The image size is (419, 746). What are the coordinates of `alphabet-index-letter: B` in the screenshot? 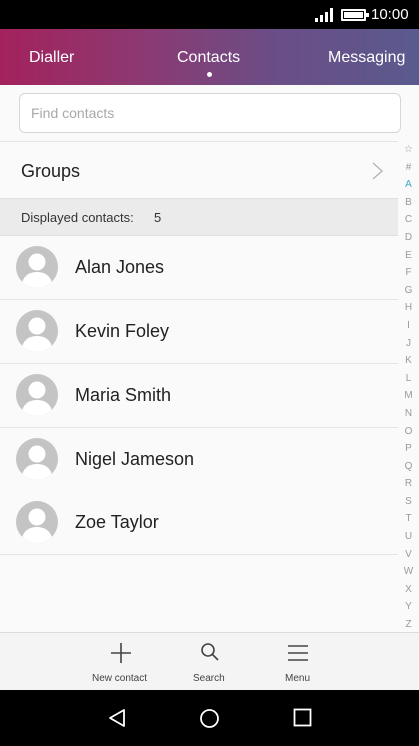 It's located at (408, 203).